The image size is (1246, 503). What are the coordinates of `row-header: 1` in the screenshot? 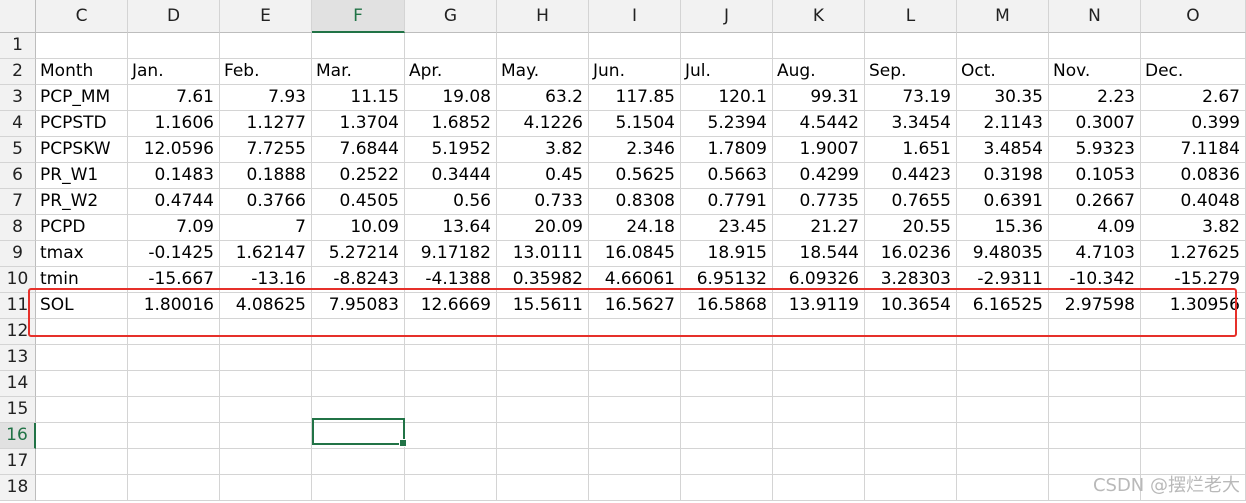 It's located at (18, 46).